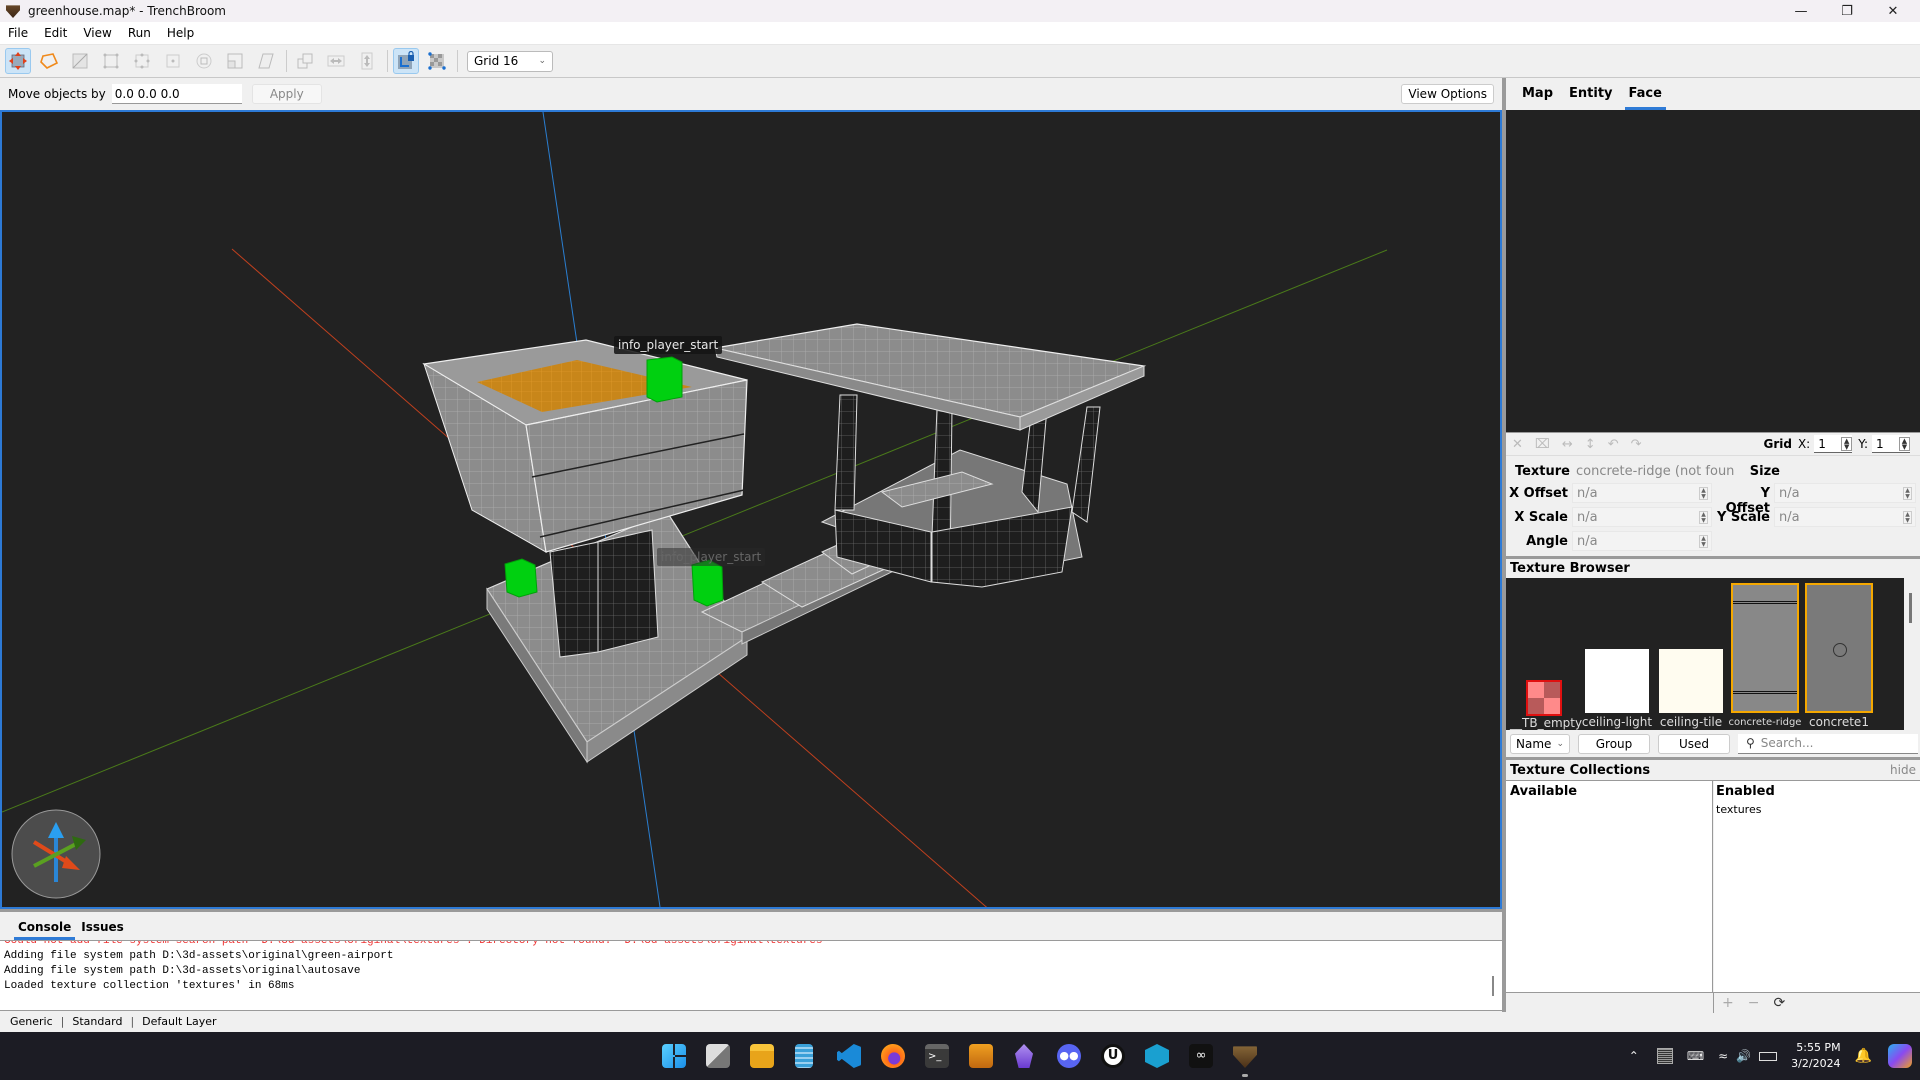 This screenshot has height=1080, width=1920. I want to click on flip-horizontal-icon: ↔, so click(1567, 444).